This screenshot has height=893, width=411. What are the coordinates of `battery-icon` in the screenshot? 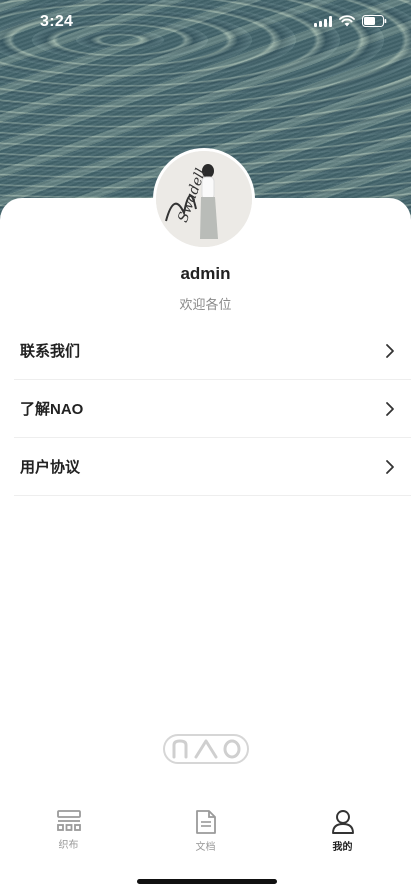 It's located at (374, 21).